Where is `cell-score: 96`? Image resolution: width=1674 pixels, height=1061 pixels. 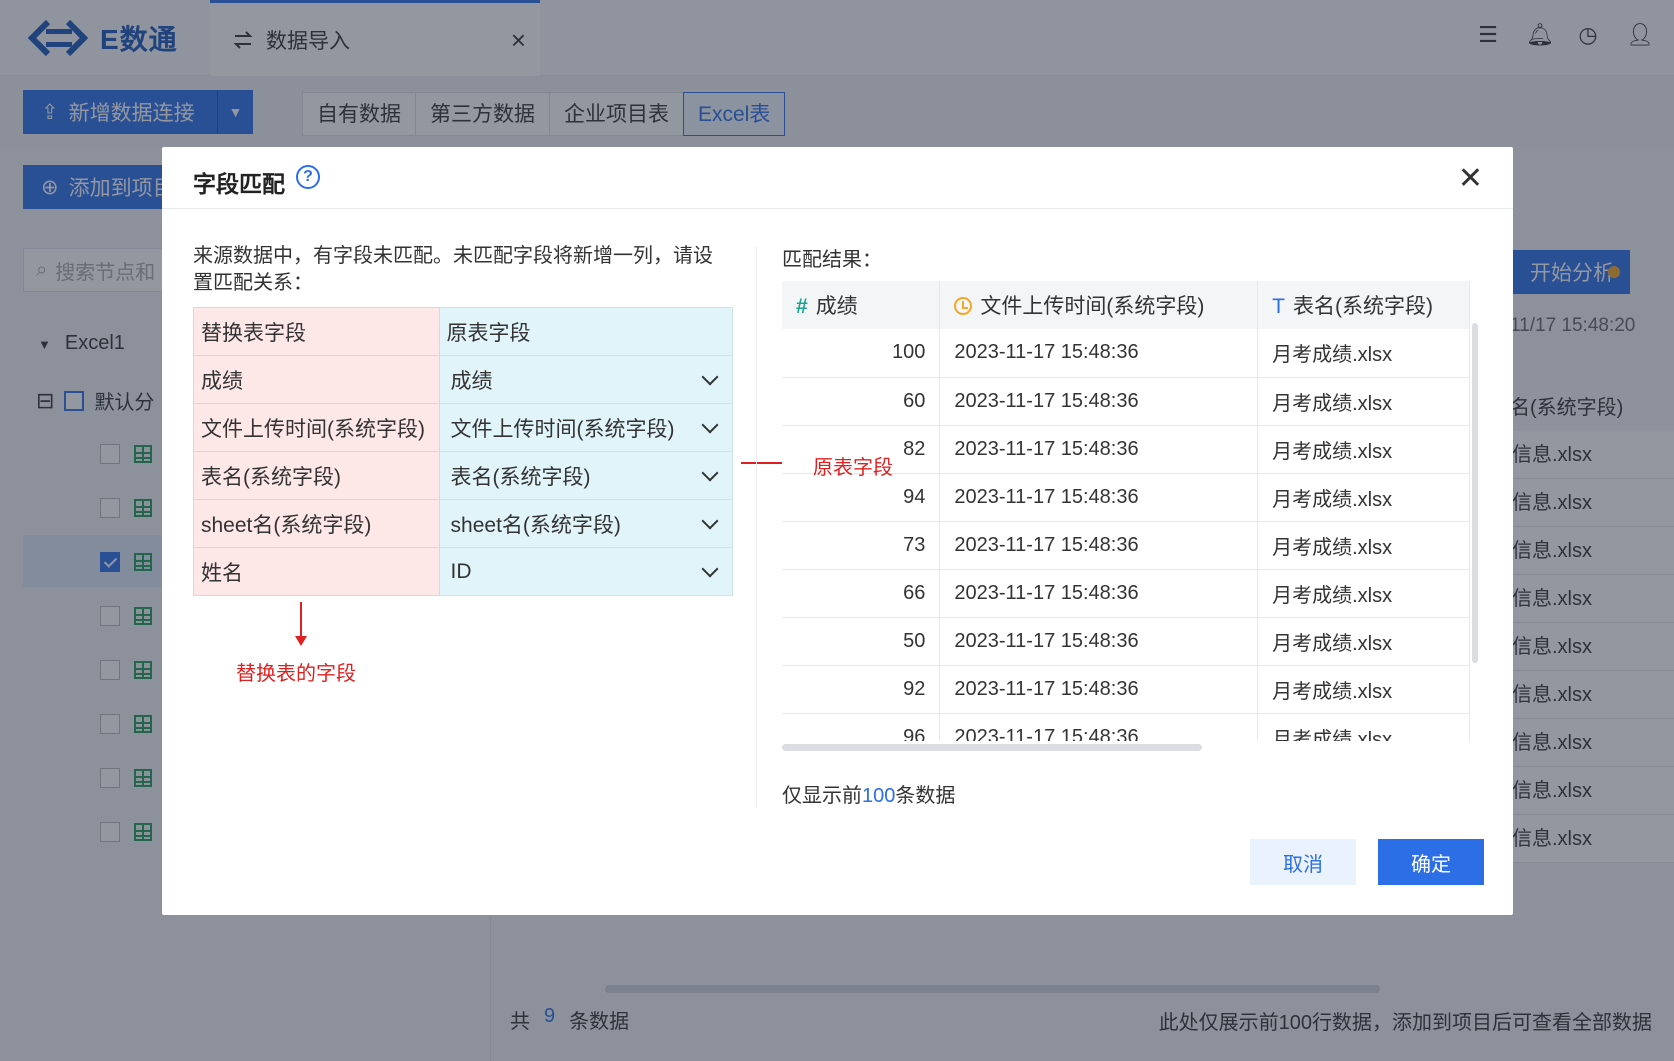
cell-score: 96 is located at coordinates (861, 727).